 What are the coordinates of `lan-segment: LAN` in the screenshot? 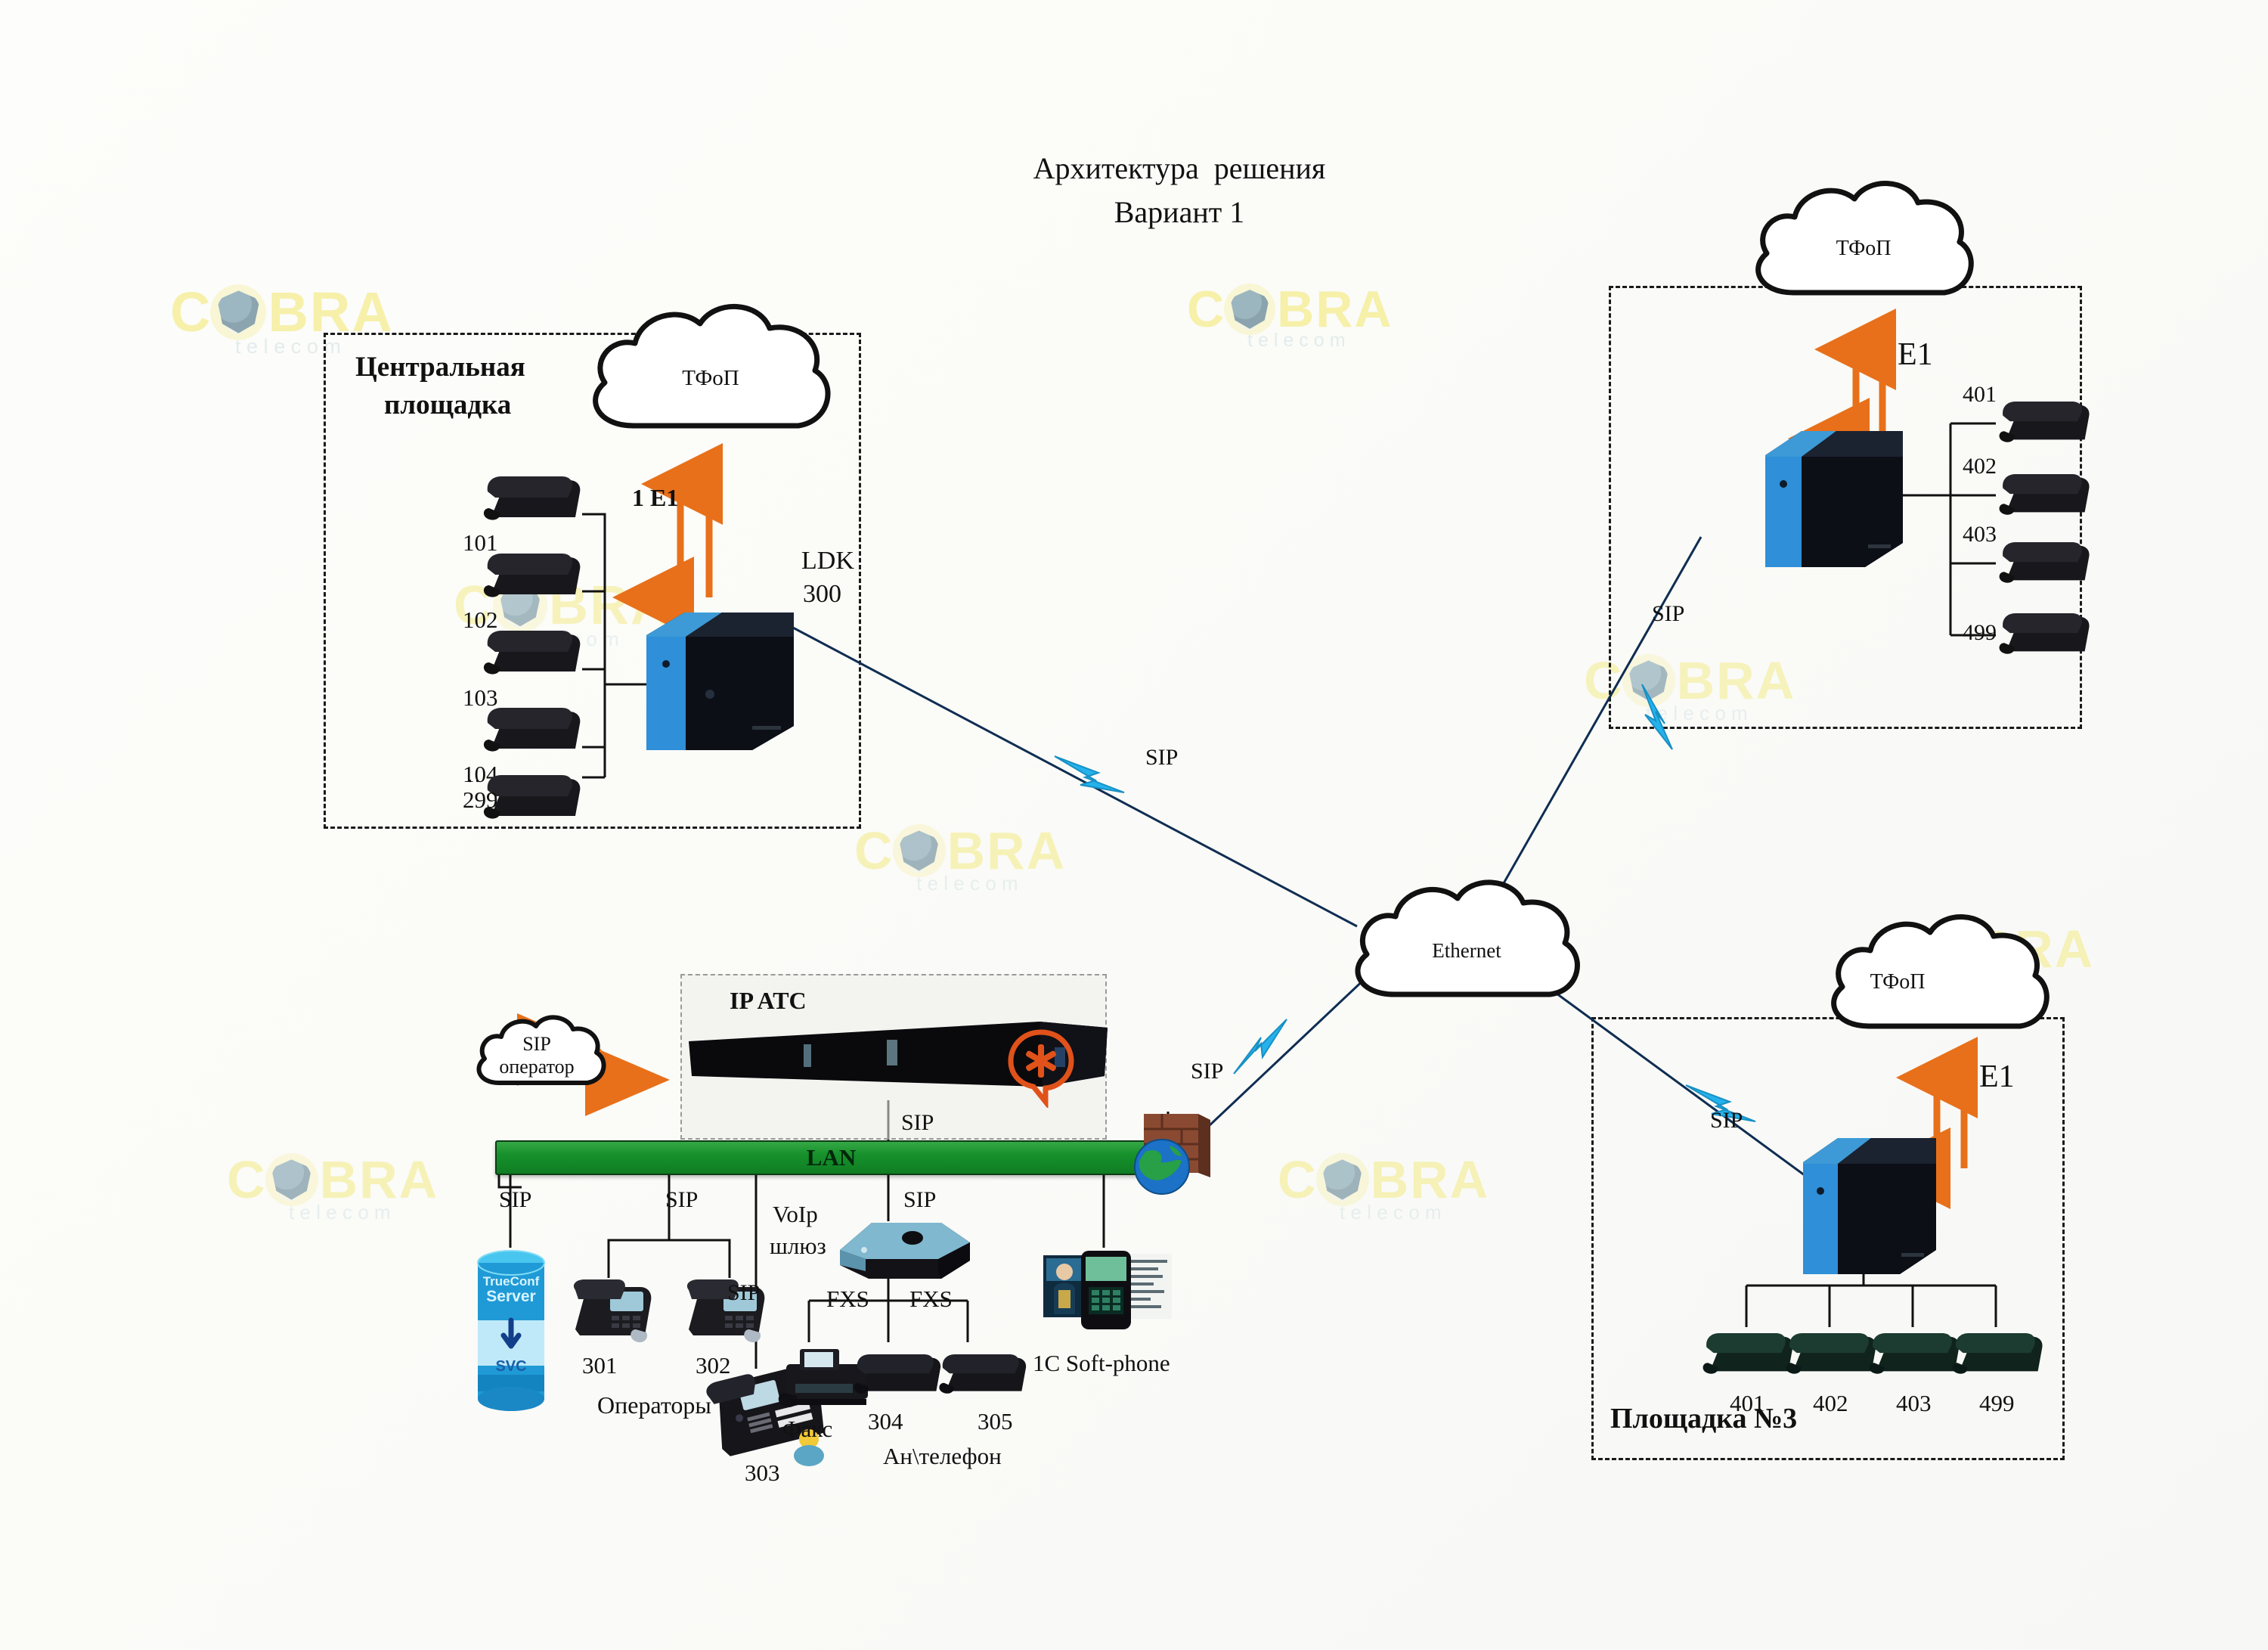 It's located at (831, 1157).